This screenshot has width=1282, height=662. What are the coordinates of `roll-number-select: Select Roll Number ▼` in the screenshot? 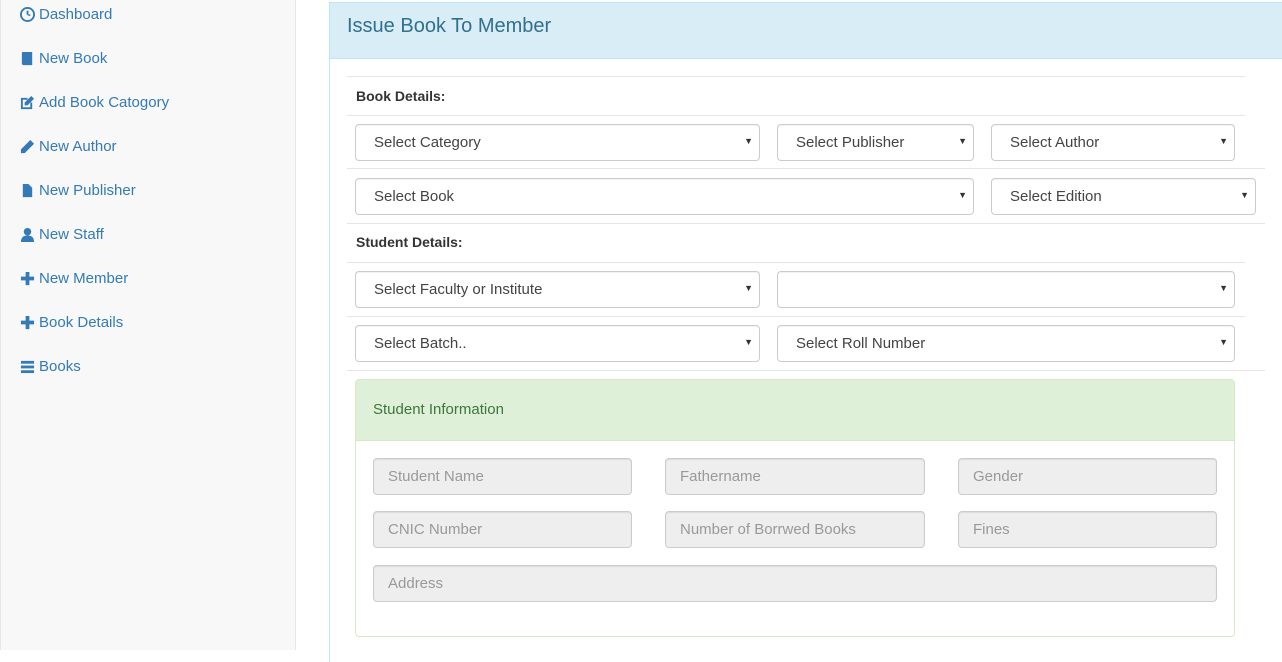 It's located at (1006, 343).